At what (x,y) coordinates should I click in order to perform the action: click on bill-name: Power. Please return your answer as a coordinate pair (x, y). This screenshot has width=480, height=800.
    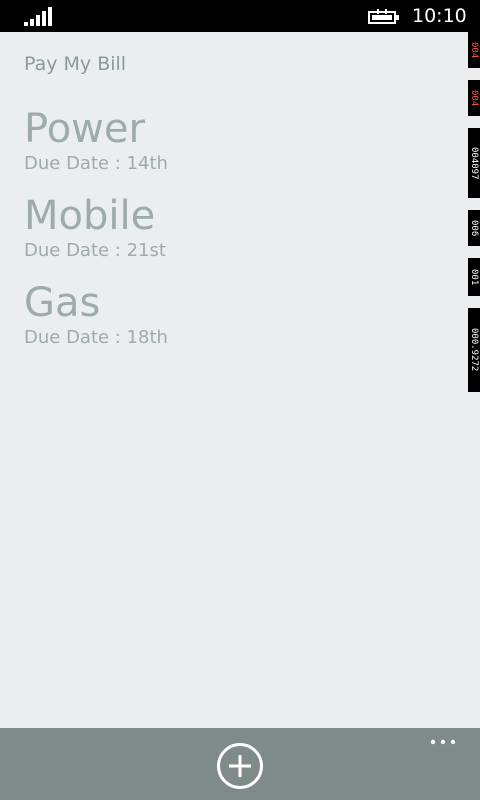
    Looking at the image, I should click on (84, 129).